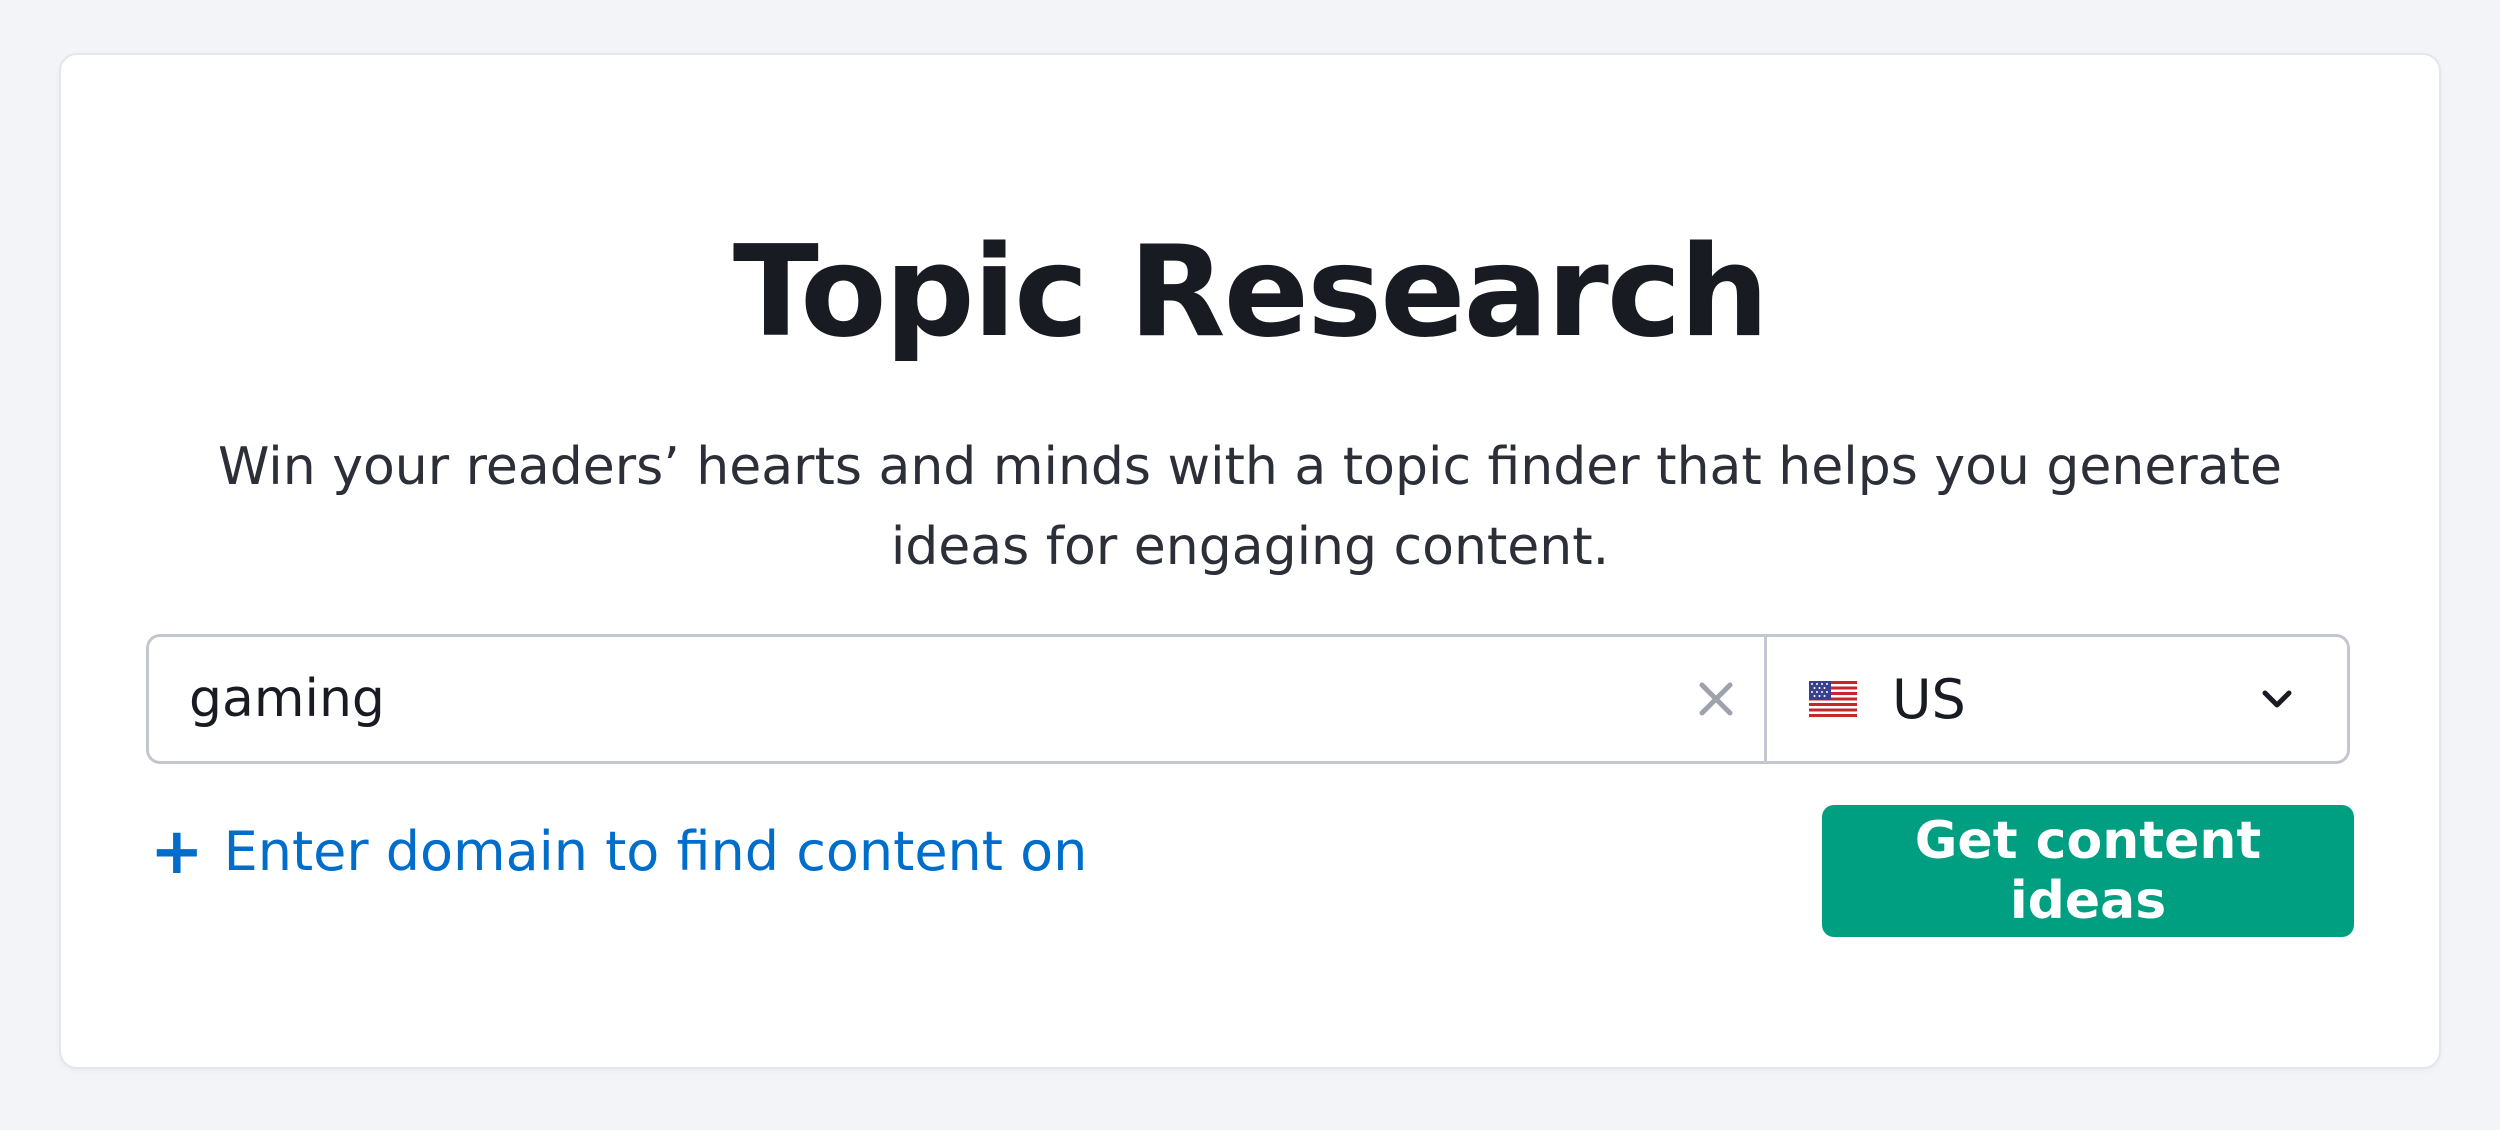 The image size is (2500, 1130). I want to click on database-select: US, so click(2057, 699).